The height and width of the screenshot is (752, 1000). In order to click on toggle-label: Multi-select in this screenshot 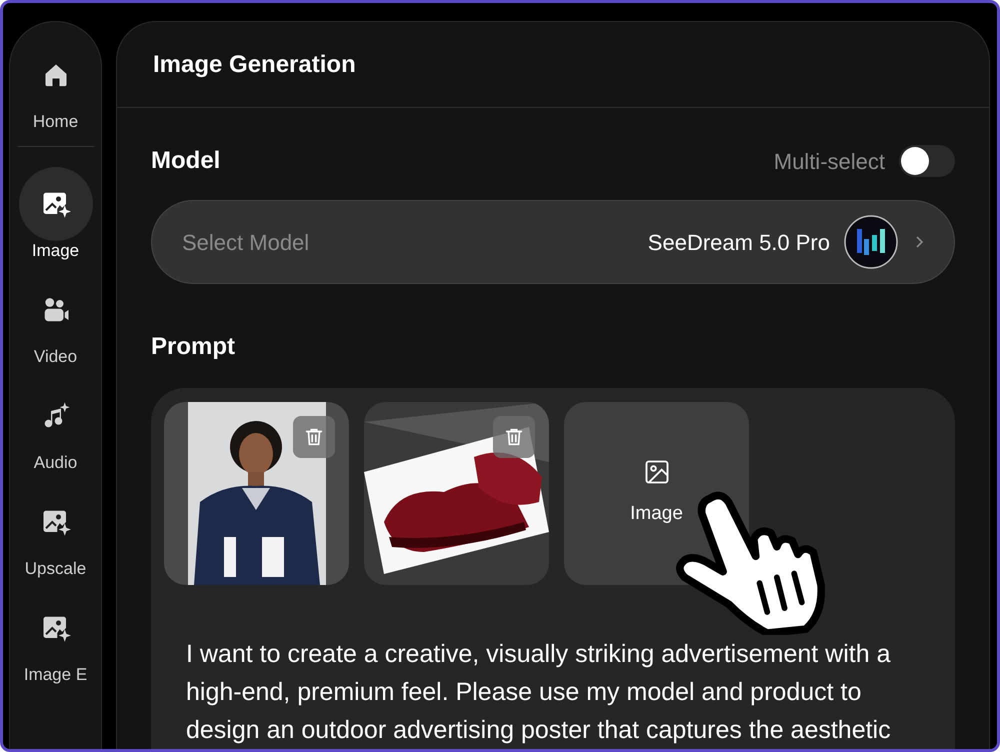, I will do `click(829, 162)`.